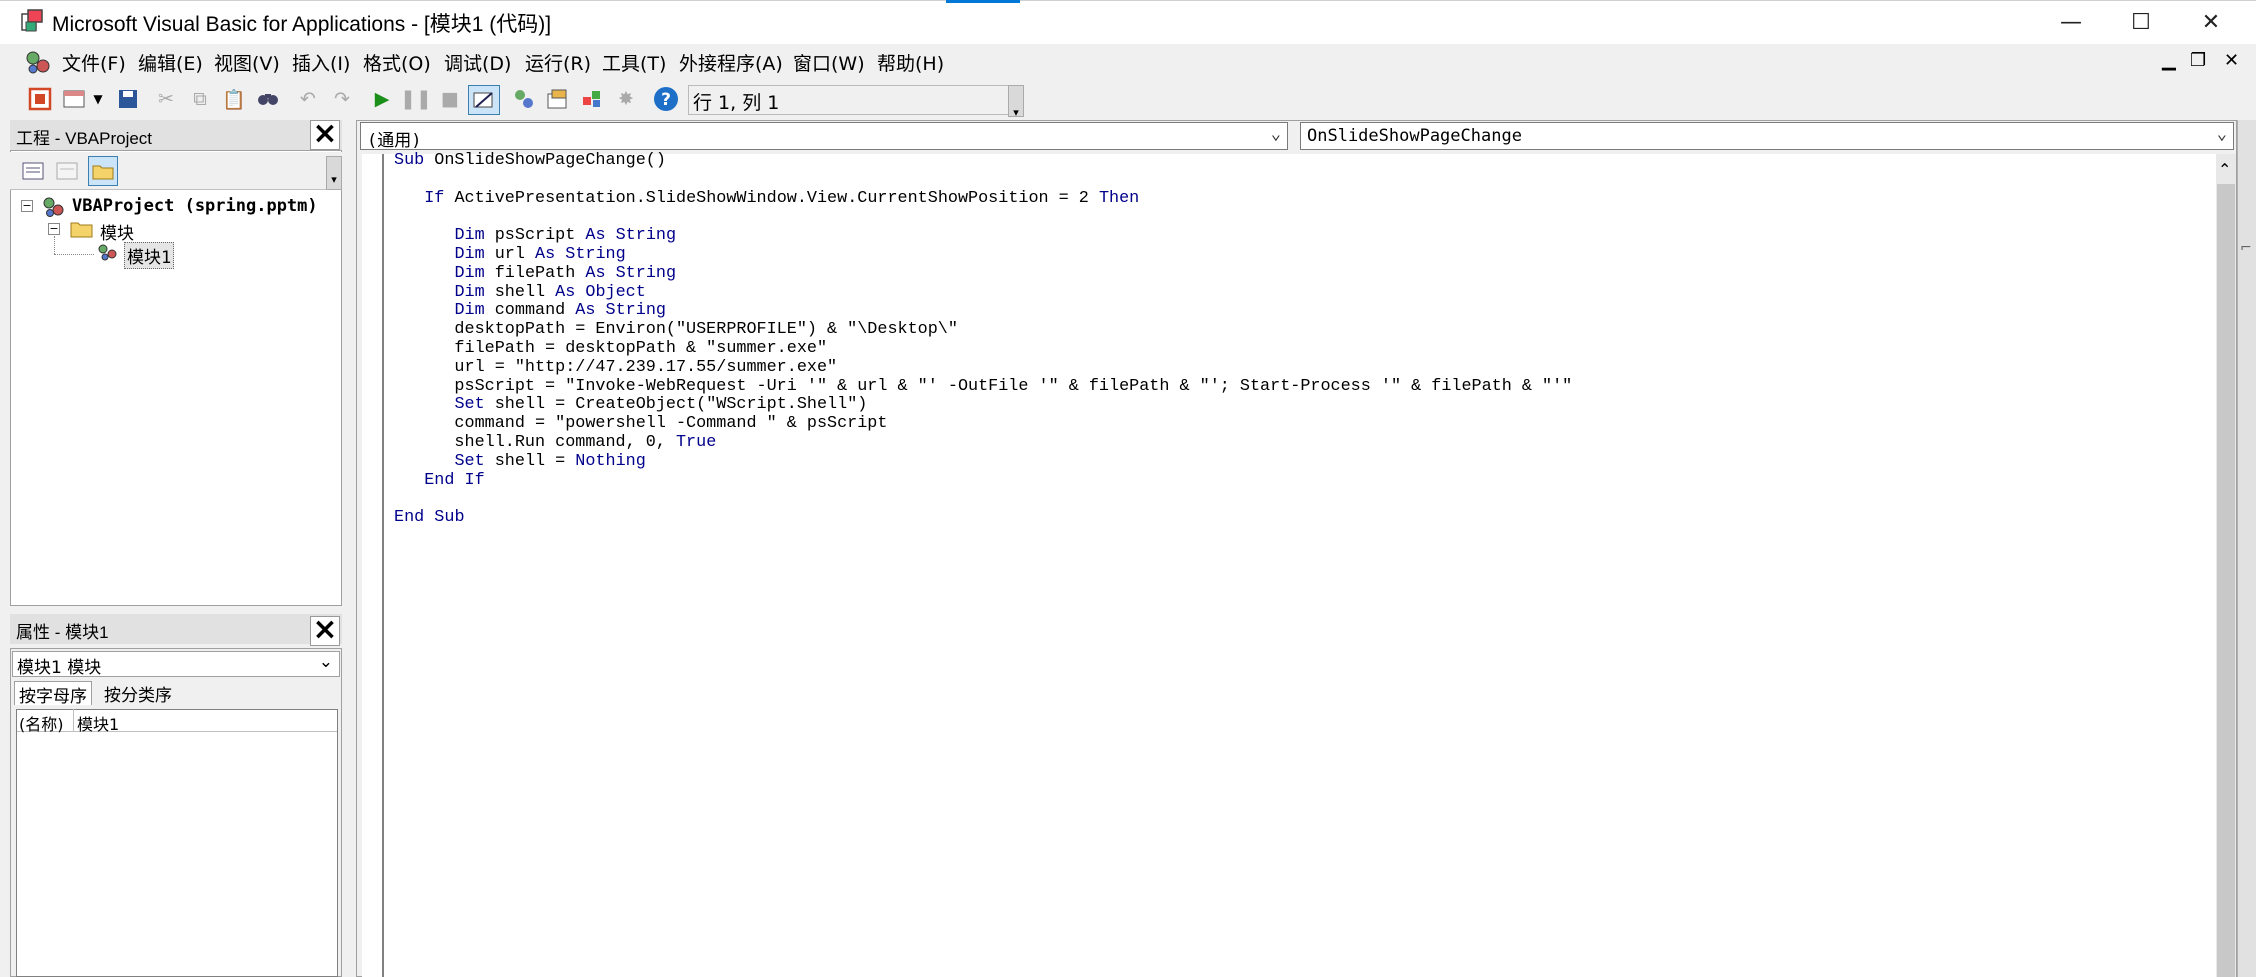  I want to click on menu-insert: 插入(I), so click(321, 62).